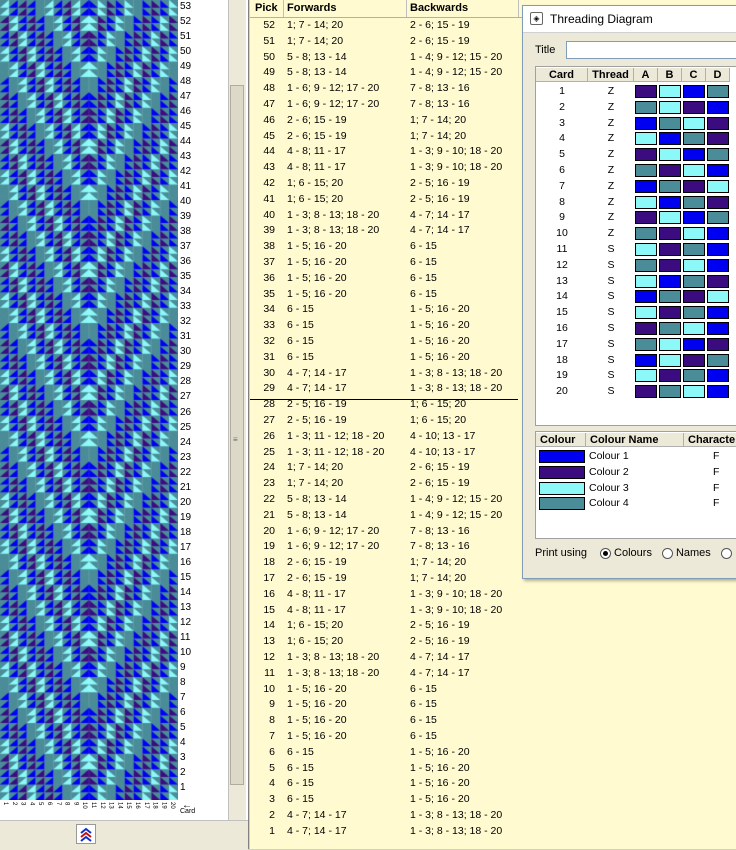 The image size is (736, 850). Describe the element at coordinates (636, 218) in the screenshot. I see `card-row: 9Z` at that location.